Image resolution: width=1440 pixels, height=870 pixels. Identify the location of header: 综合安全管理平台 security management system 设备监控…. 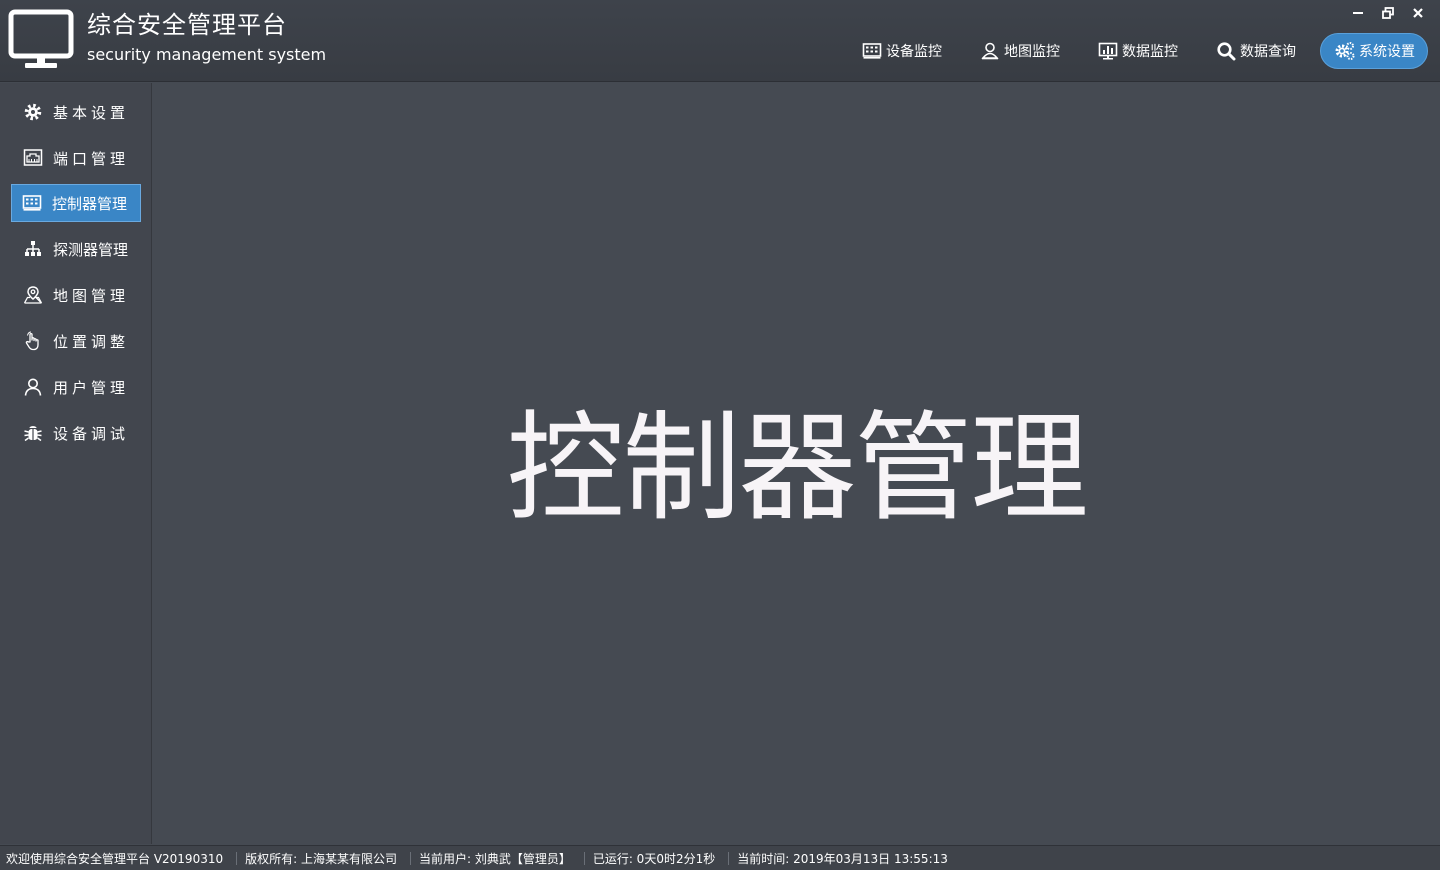
(720, 41).